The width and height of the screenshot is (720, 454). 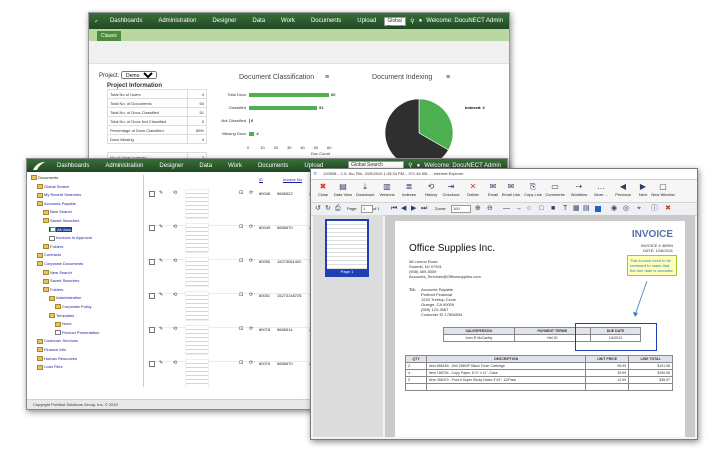 I want to click on nav-work: Work, so click(x=288, y=21).